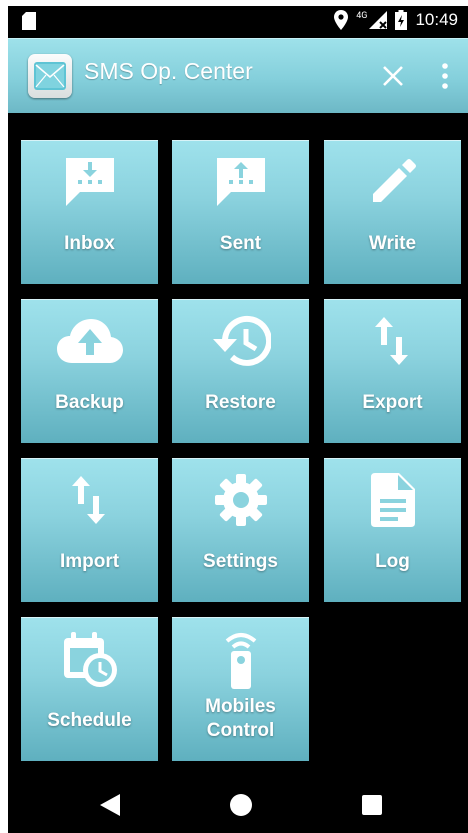 The width and height of the screenshot is (468, 833). I want to click on backup-tile: Backup, so click(89, 371).